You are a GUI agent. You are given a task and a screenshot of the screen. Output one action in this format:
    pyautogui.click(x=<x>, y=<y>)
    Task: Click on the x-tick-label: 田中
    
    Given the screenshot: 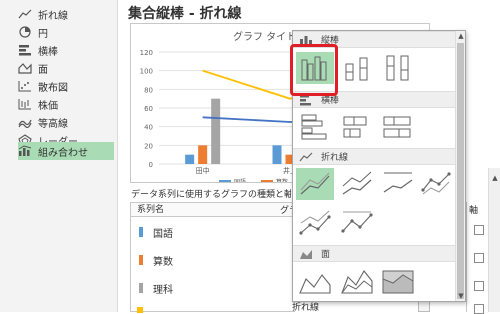 What is the action you would take?
    pyautogui.click(x=203, y=170)
    